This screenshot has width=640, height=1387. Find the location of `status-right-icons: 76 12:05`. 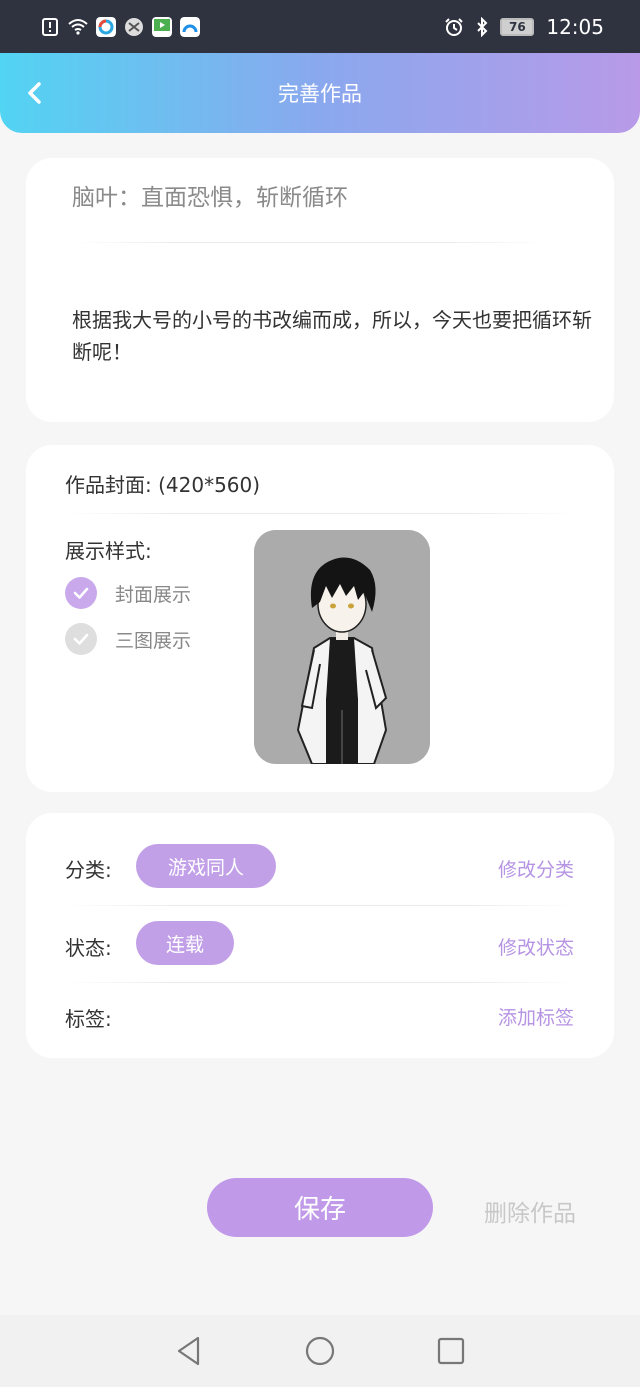

status-right-icons: 76 12:05 is located at coordinates (524, 27).